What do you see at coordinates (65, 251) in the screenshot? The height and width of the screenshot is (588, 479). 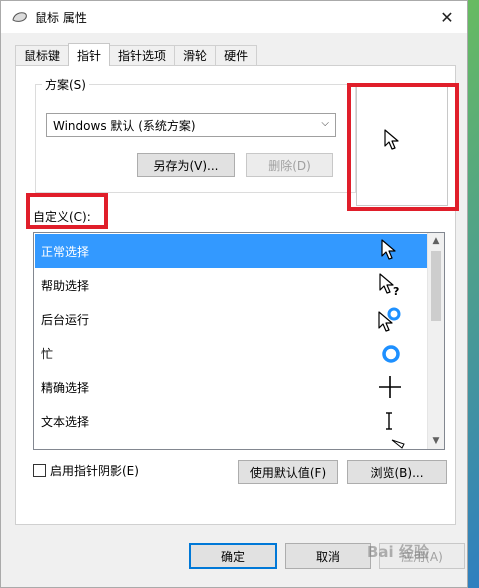 I see `list-item-label: 正常选择` at bounding box center [65, 251].